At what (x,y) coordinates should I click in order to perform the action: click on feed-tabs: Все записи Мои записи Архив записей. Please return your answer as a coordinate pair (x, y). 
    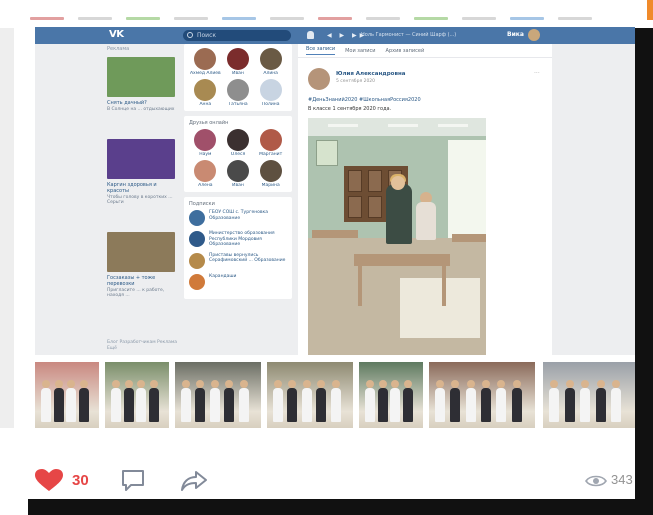
    Looking at the image, I should click on (425, 51).